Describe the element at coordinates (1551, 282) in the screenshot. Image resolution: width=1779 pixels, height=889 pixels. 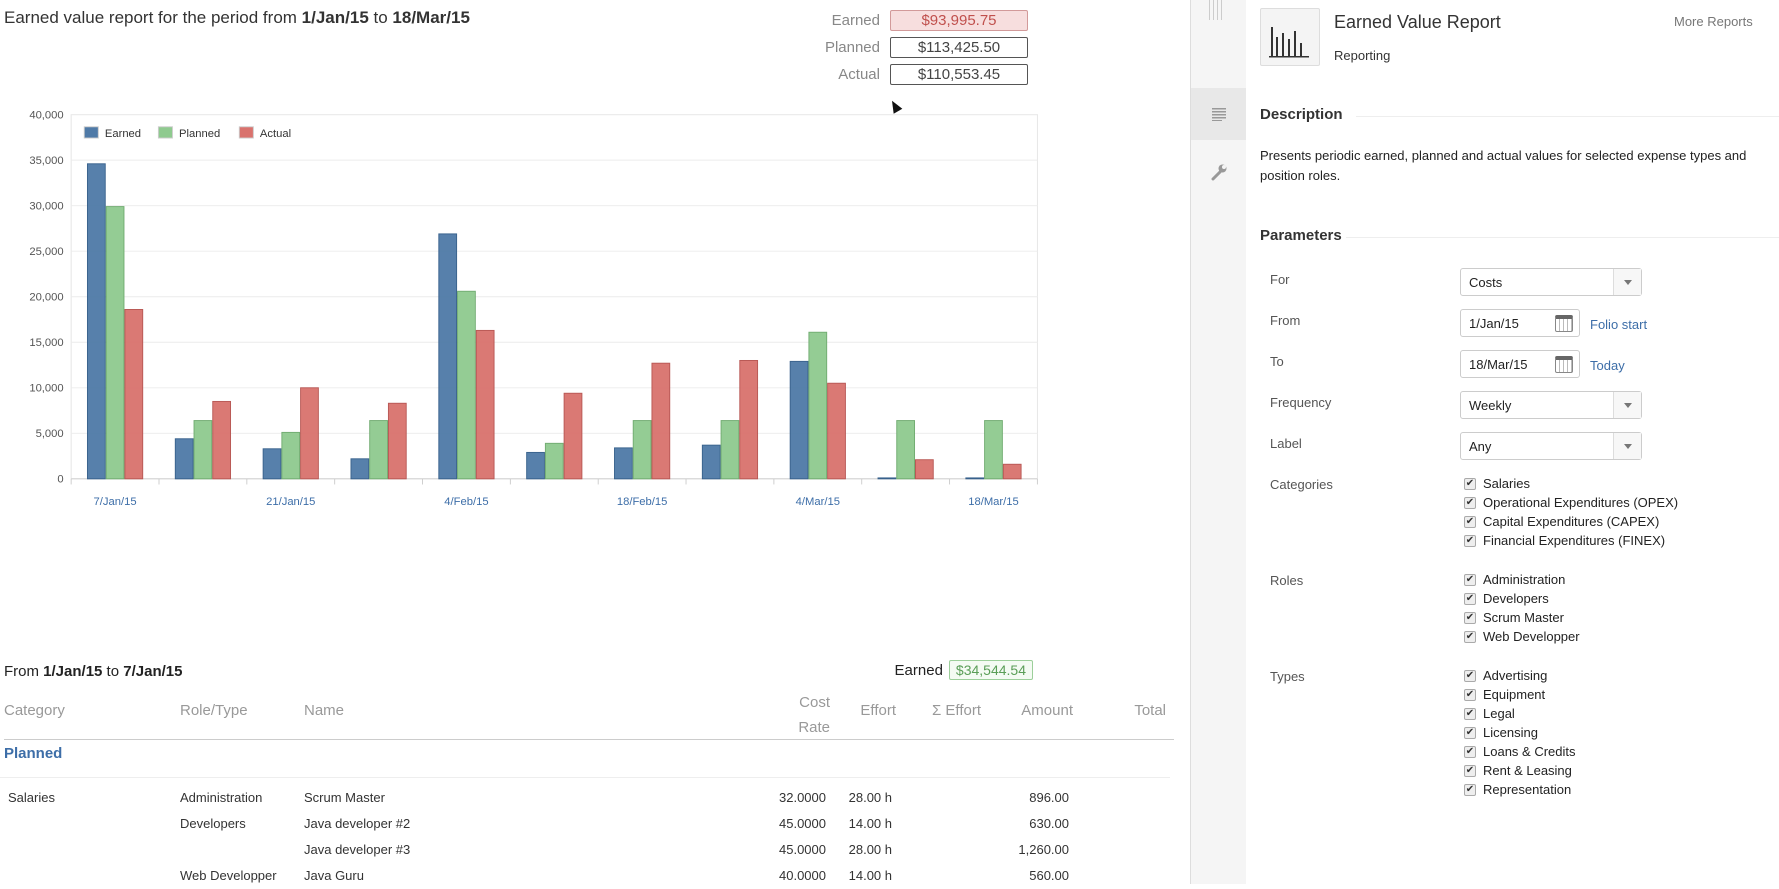
I see `for-select: Costs` at that location.